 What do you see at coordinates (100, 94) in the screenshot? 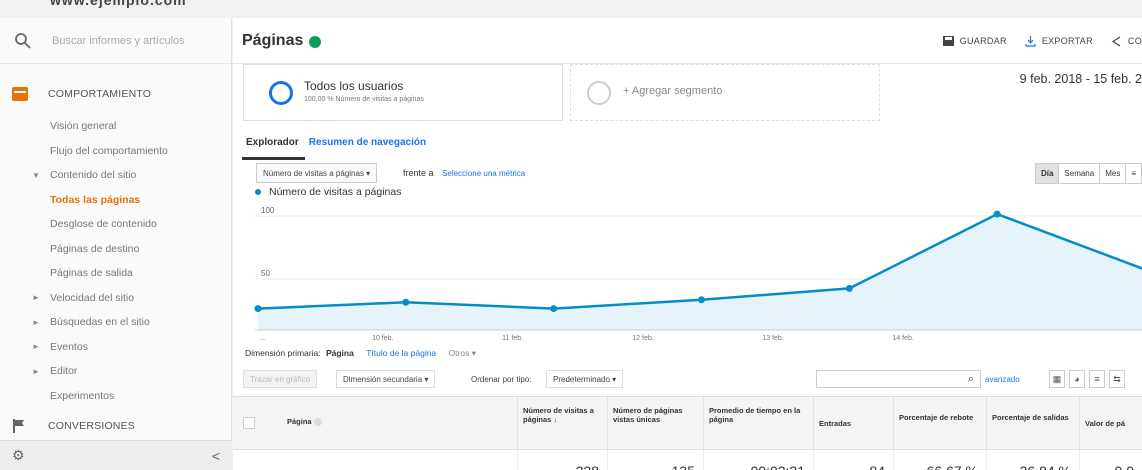
I see `section-behavior-label: COMPORTAMIENTO` at bounding box center [100, 94].